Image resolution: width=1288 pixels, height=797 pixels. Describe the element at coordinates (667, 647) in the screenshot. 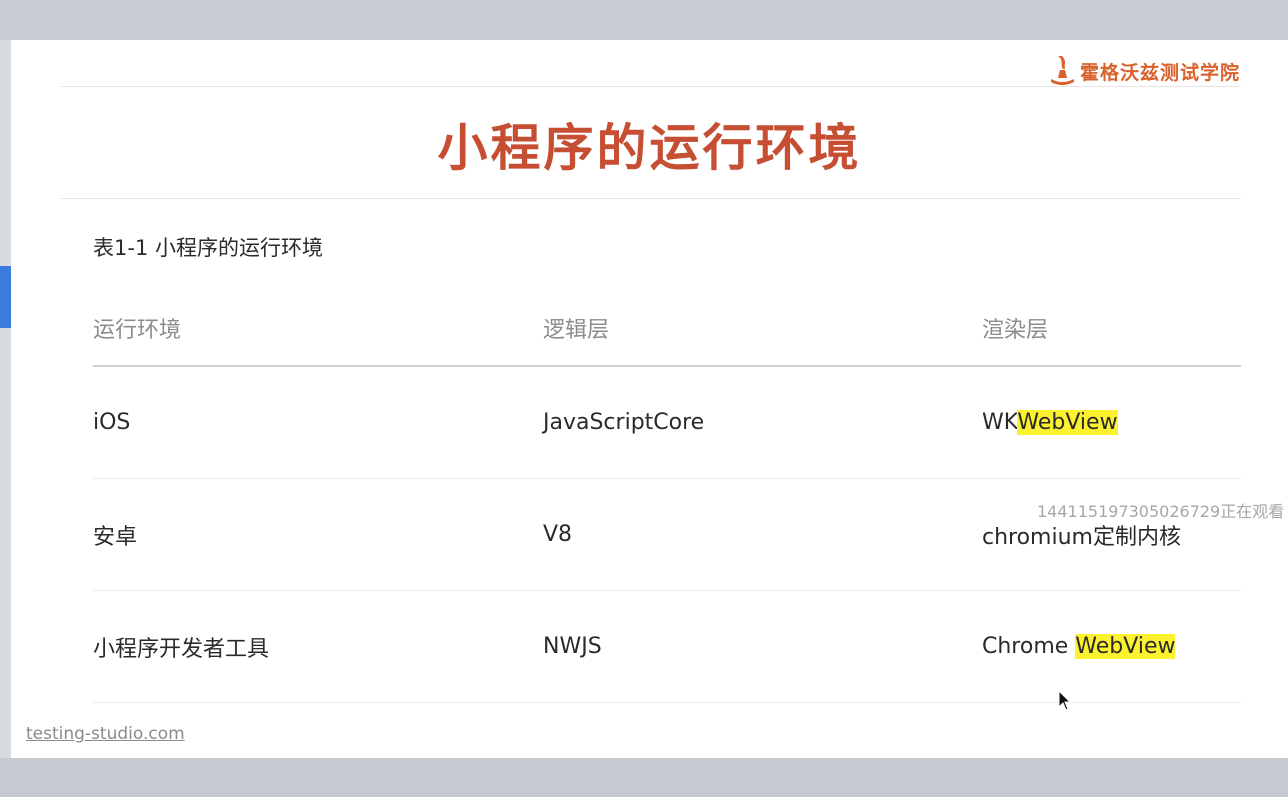

I see `table-row: 小程序开发者工具 NWJS Chrome WebView` at that location.